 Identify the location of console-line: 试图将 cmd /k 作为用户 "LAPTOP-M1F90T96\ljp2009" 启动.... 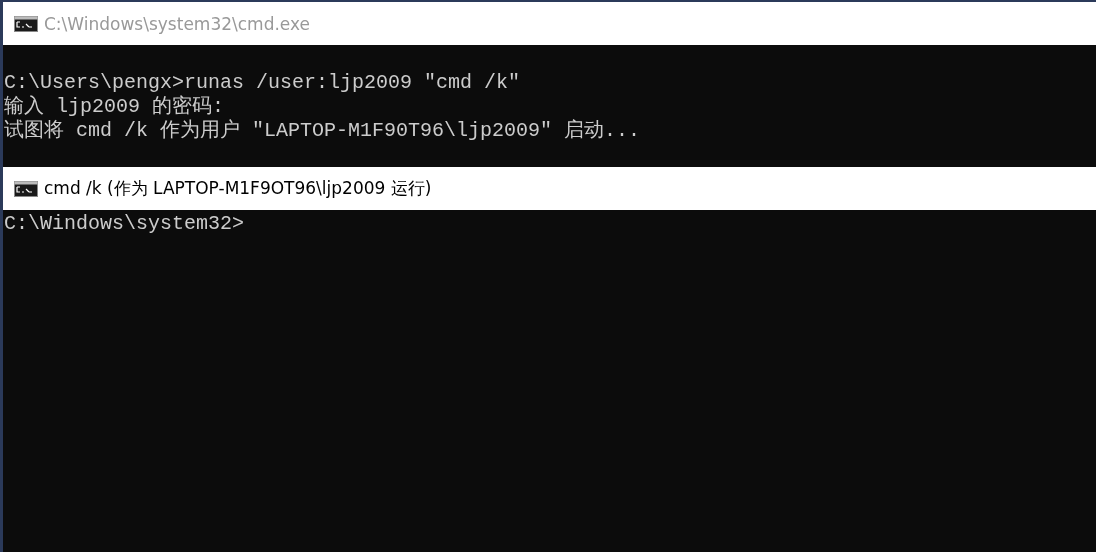
(322, 131).